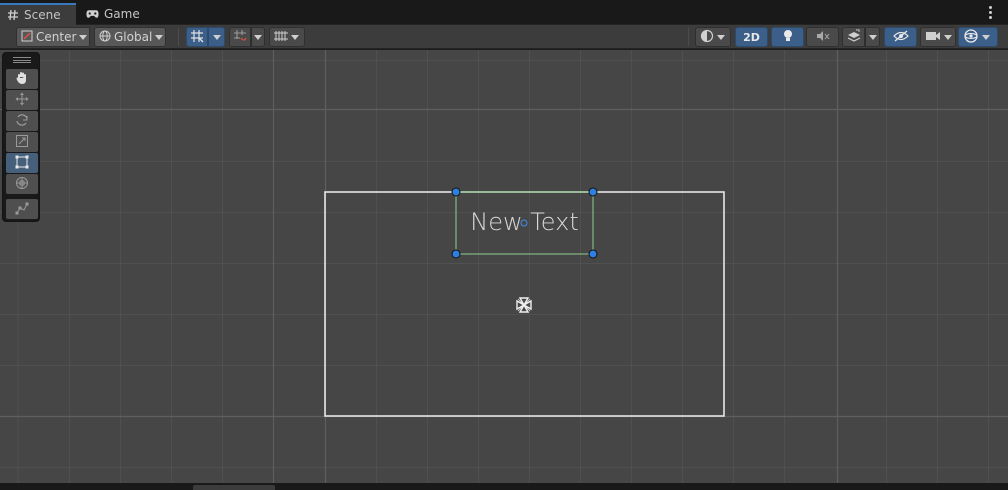  I want to click on gizmos-dropdown, so click(978, 37).